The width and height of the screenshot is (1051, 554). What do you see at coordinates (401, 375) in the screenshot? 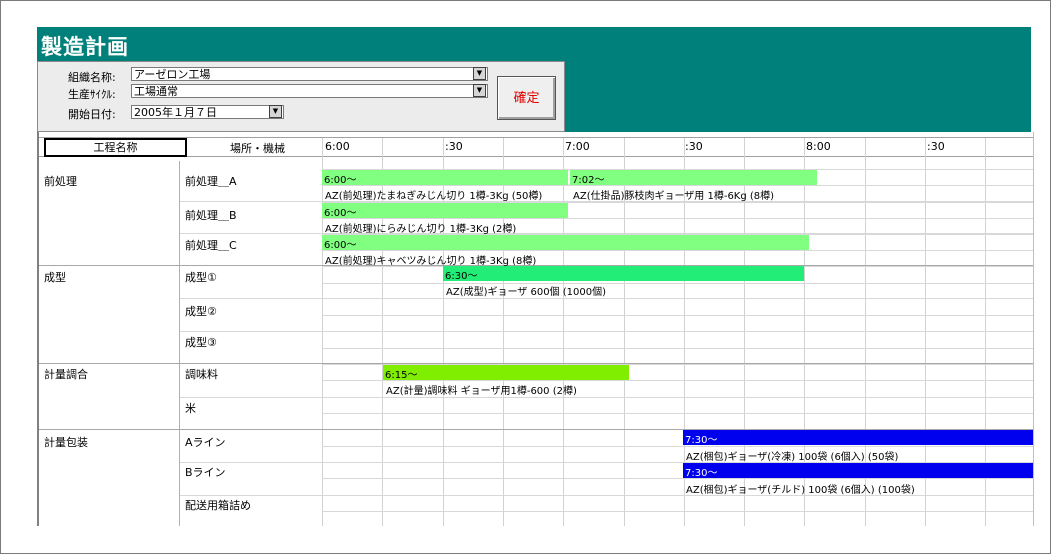
I see `task-start: 6:15〜` at bounding box center [401, 375].